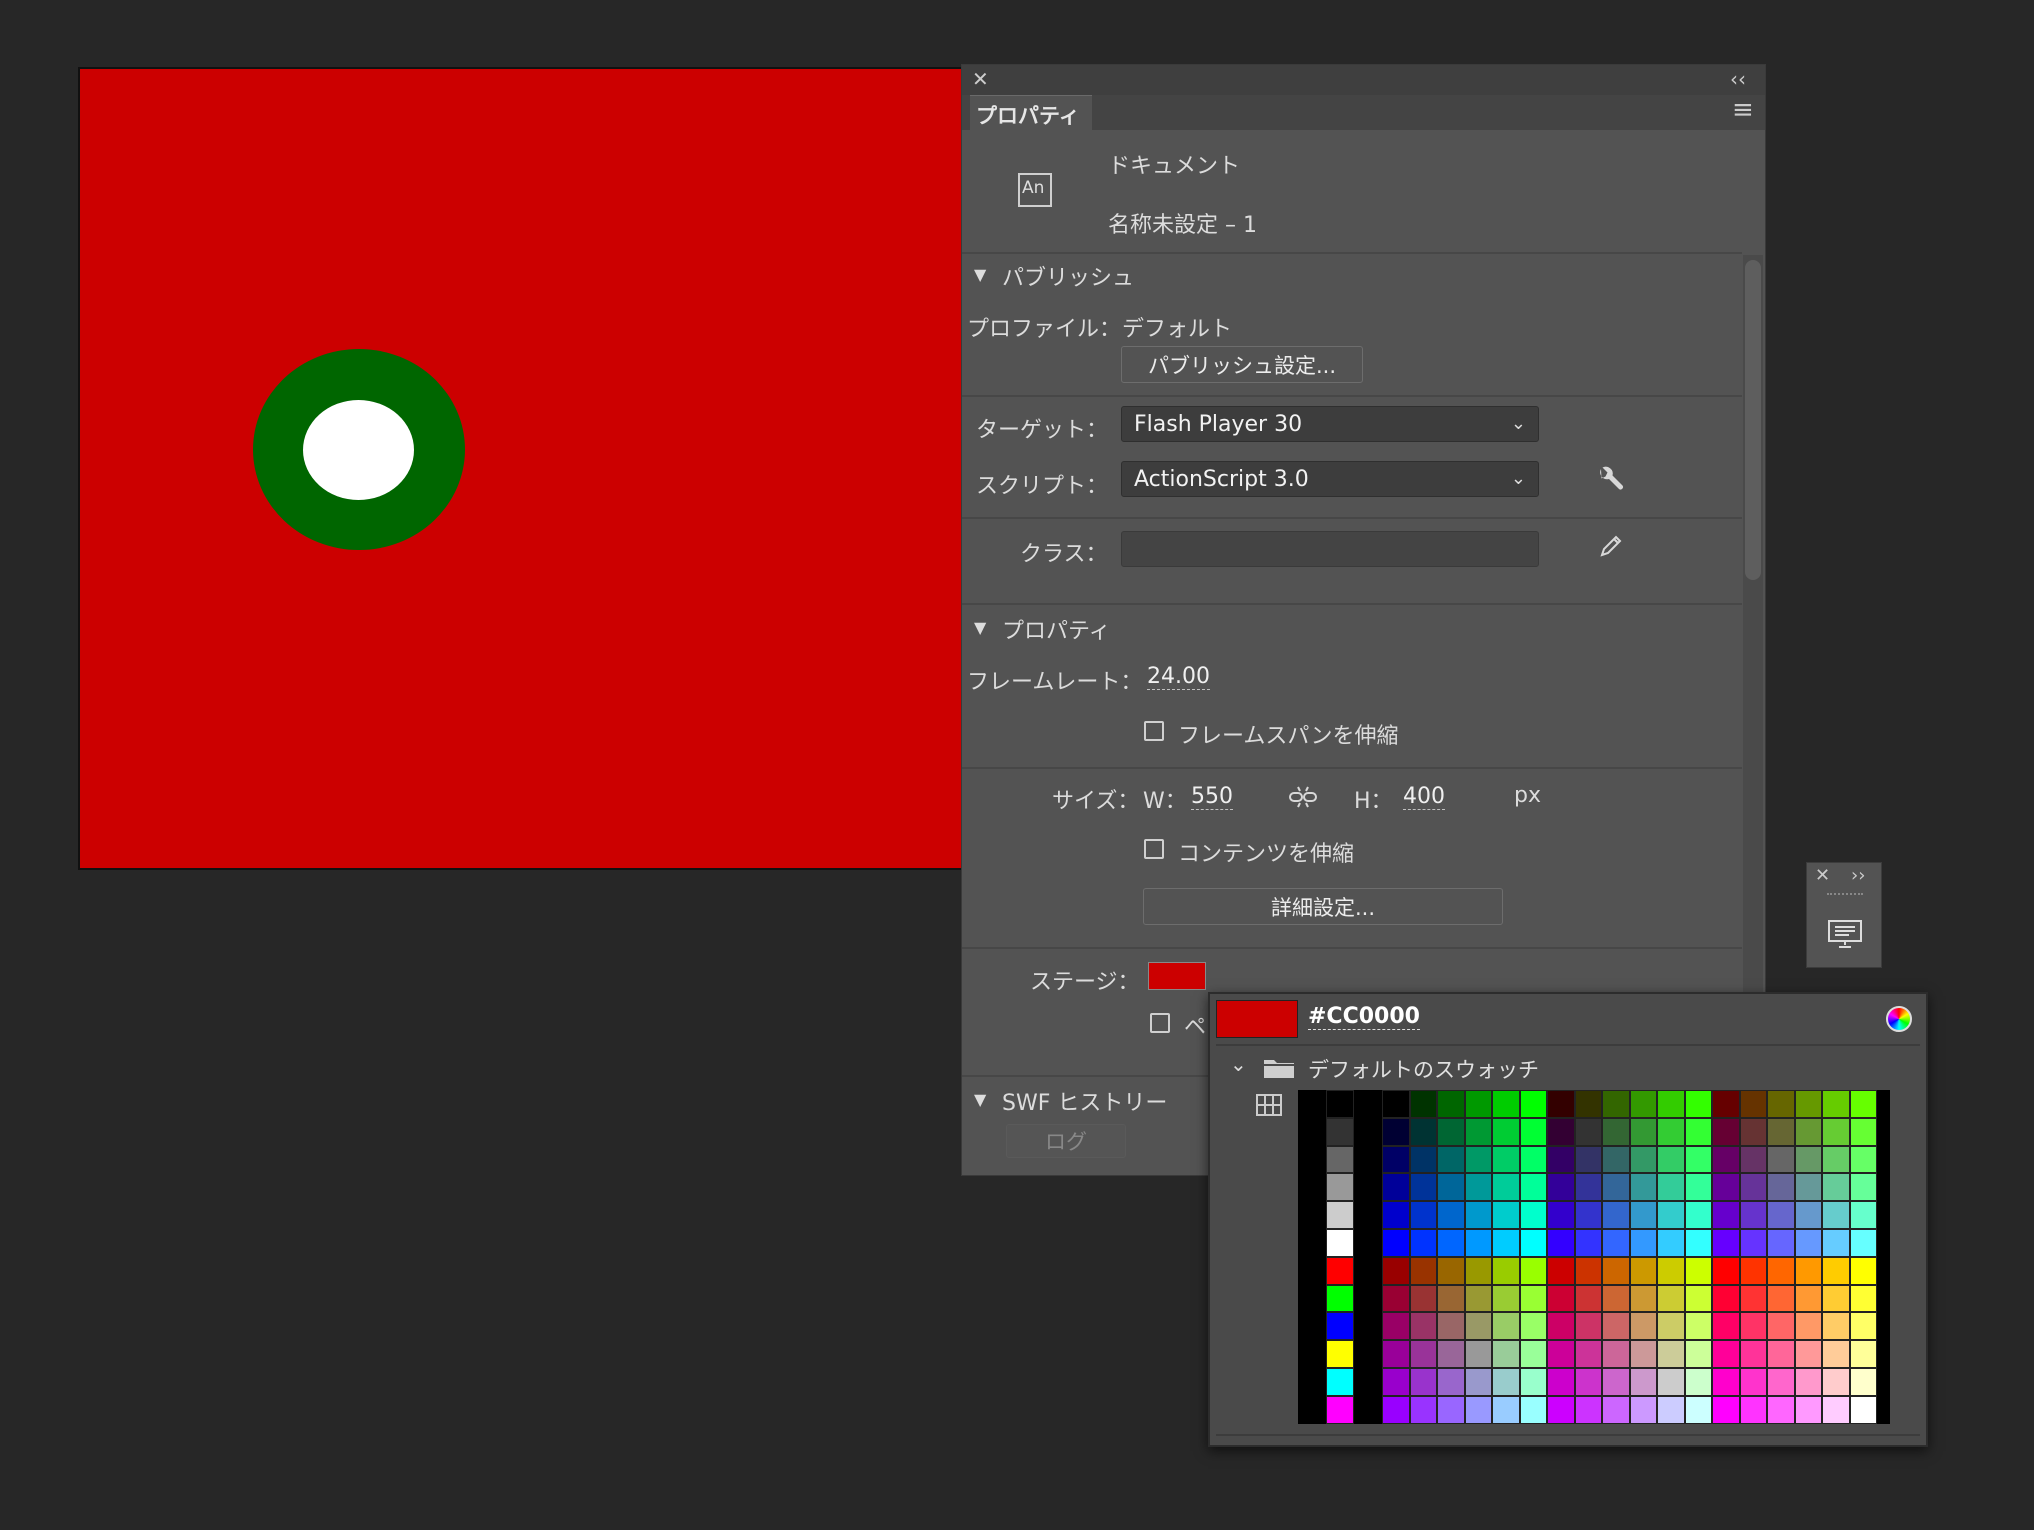 The image size is (2034, 1530). Describe the element at coordinates (1610, 480) in the screenshot. I see `wrench-icon` at that location.